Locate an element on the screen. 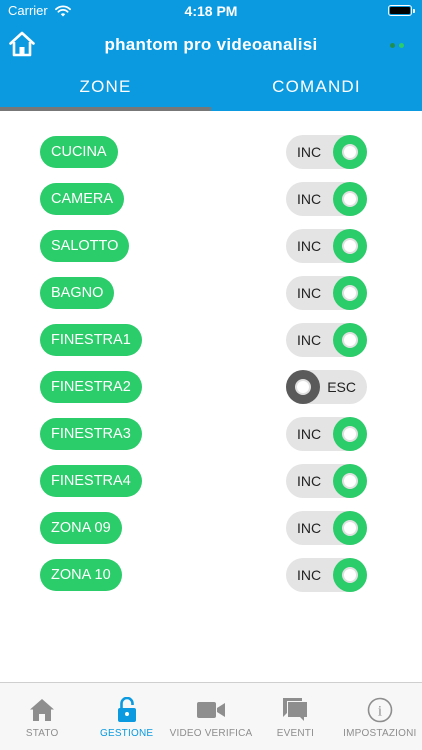 The width and height of the screenshot is (422, 750). nav-bar: phantom pro videoanalisi is located at coordinates (211, 44).